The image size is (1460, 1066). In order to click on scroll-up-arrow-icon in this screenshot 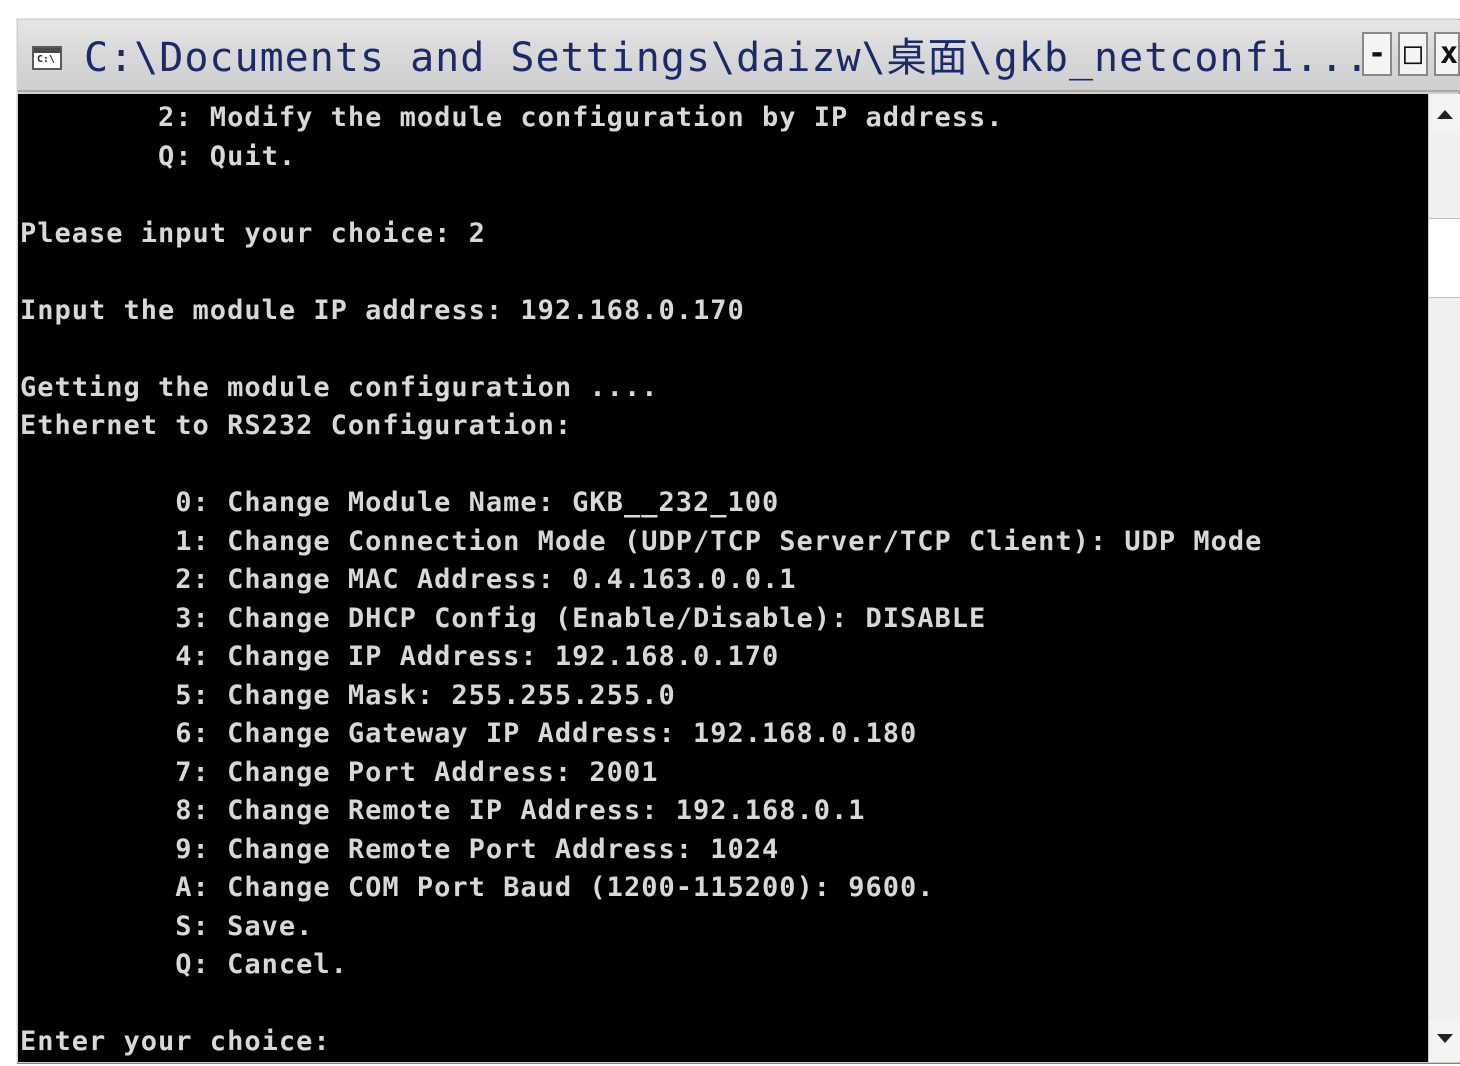, I will do `click(1445, 114)`.